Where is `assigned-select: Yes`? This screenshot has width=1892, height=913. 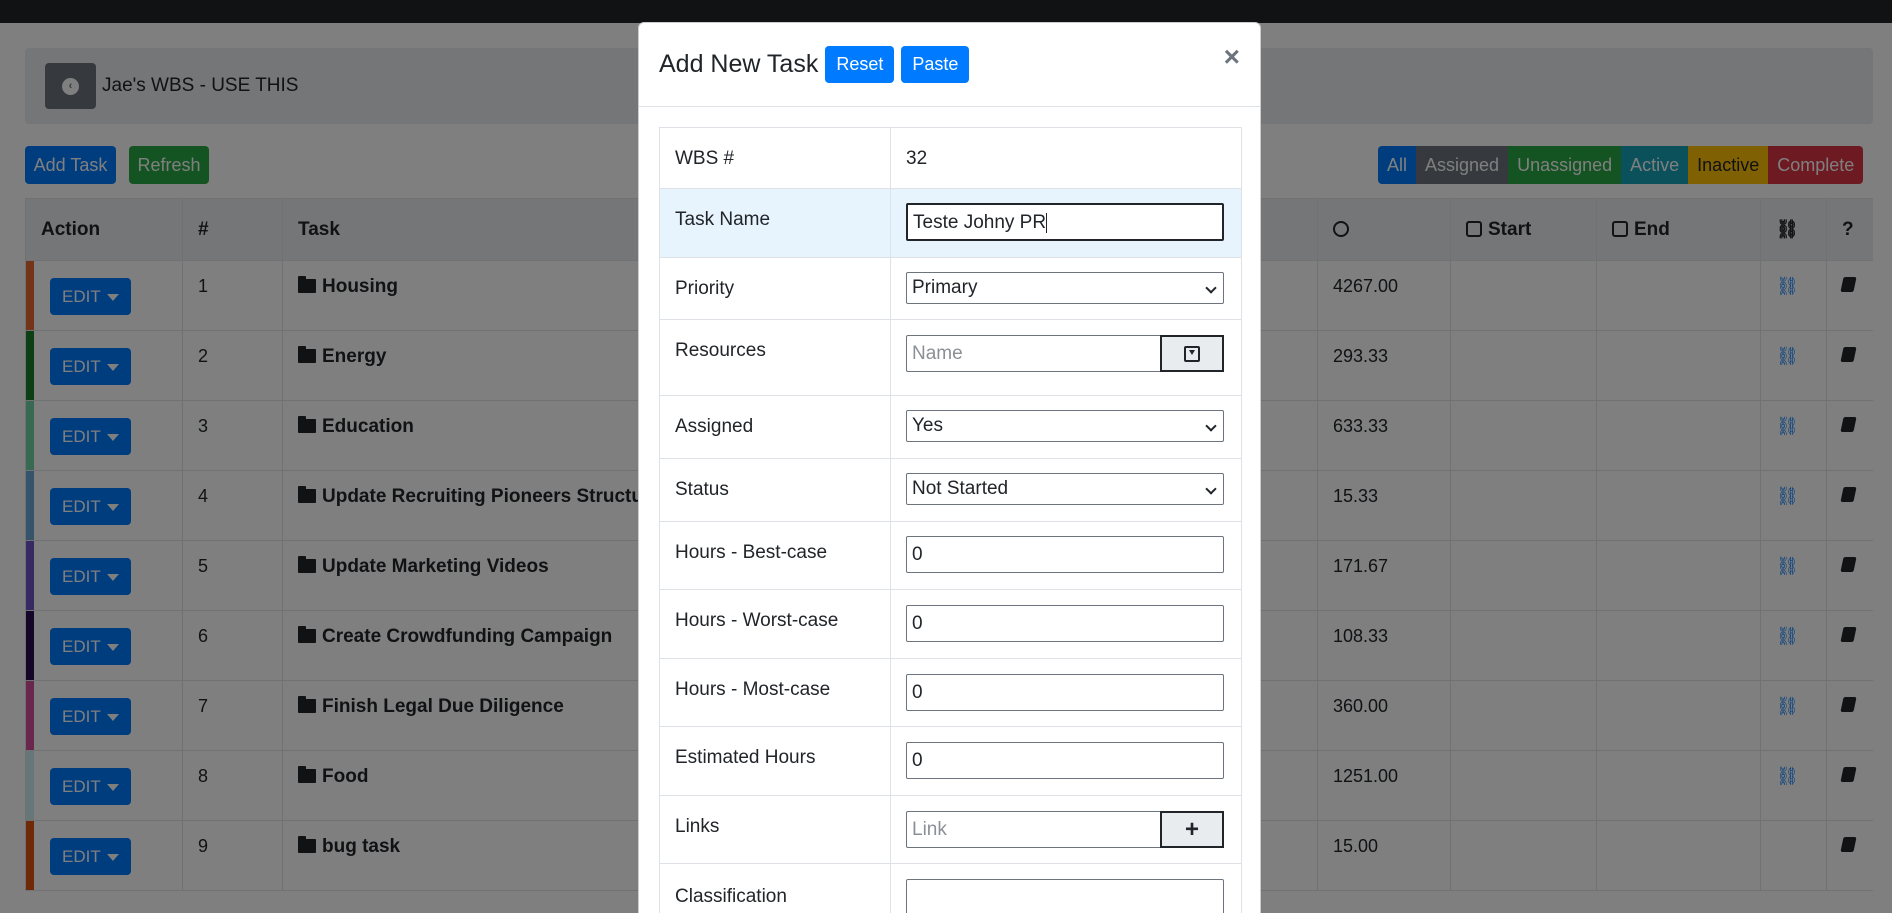 assigned-select: Yes is located at coordinates (1065, 426).